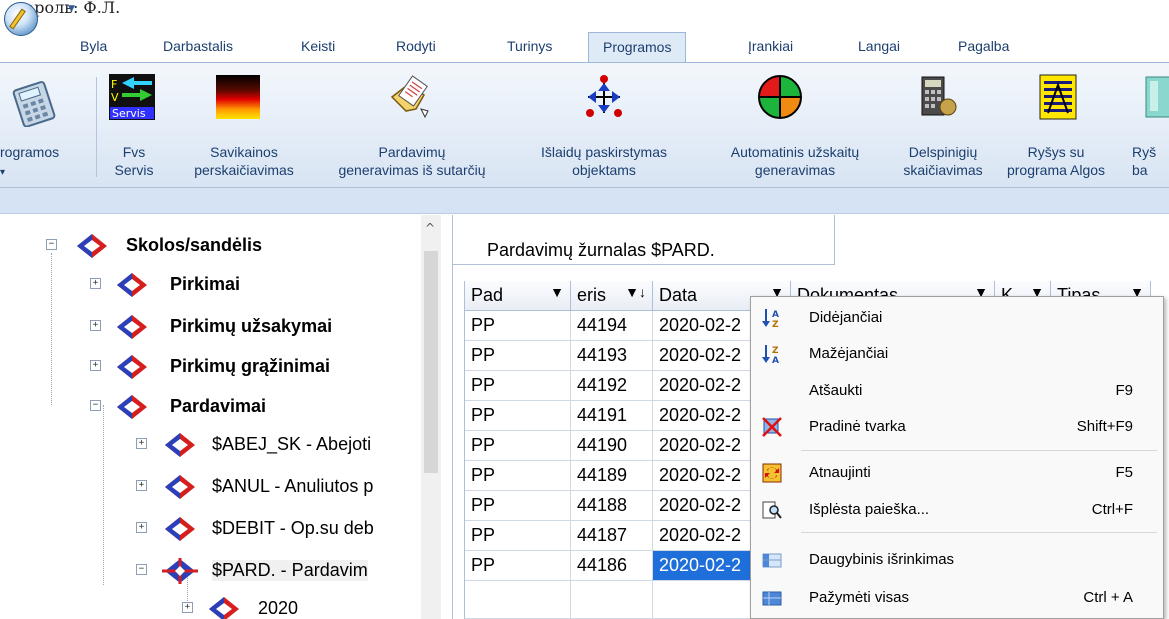 The width and height of the screenshot is (1169, 619). Describe the element at coordinates (430, 228) in the screenshot. I see `scroll-up-icon: ^` at that location.